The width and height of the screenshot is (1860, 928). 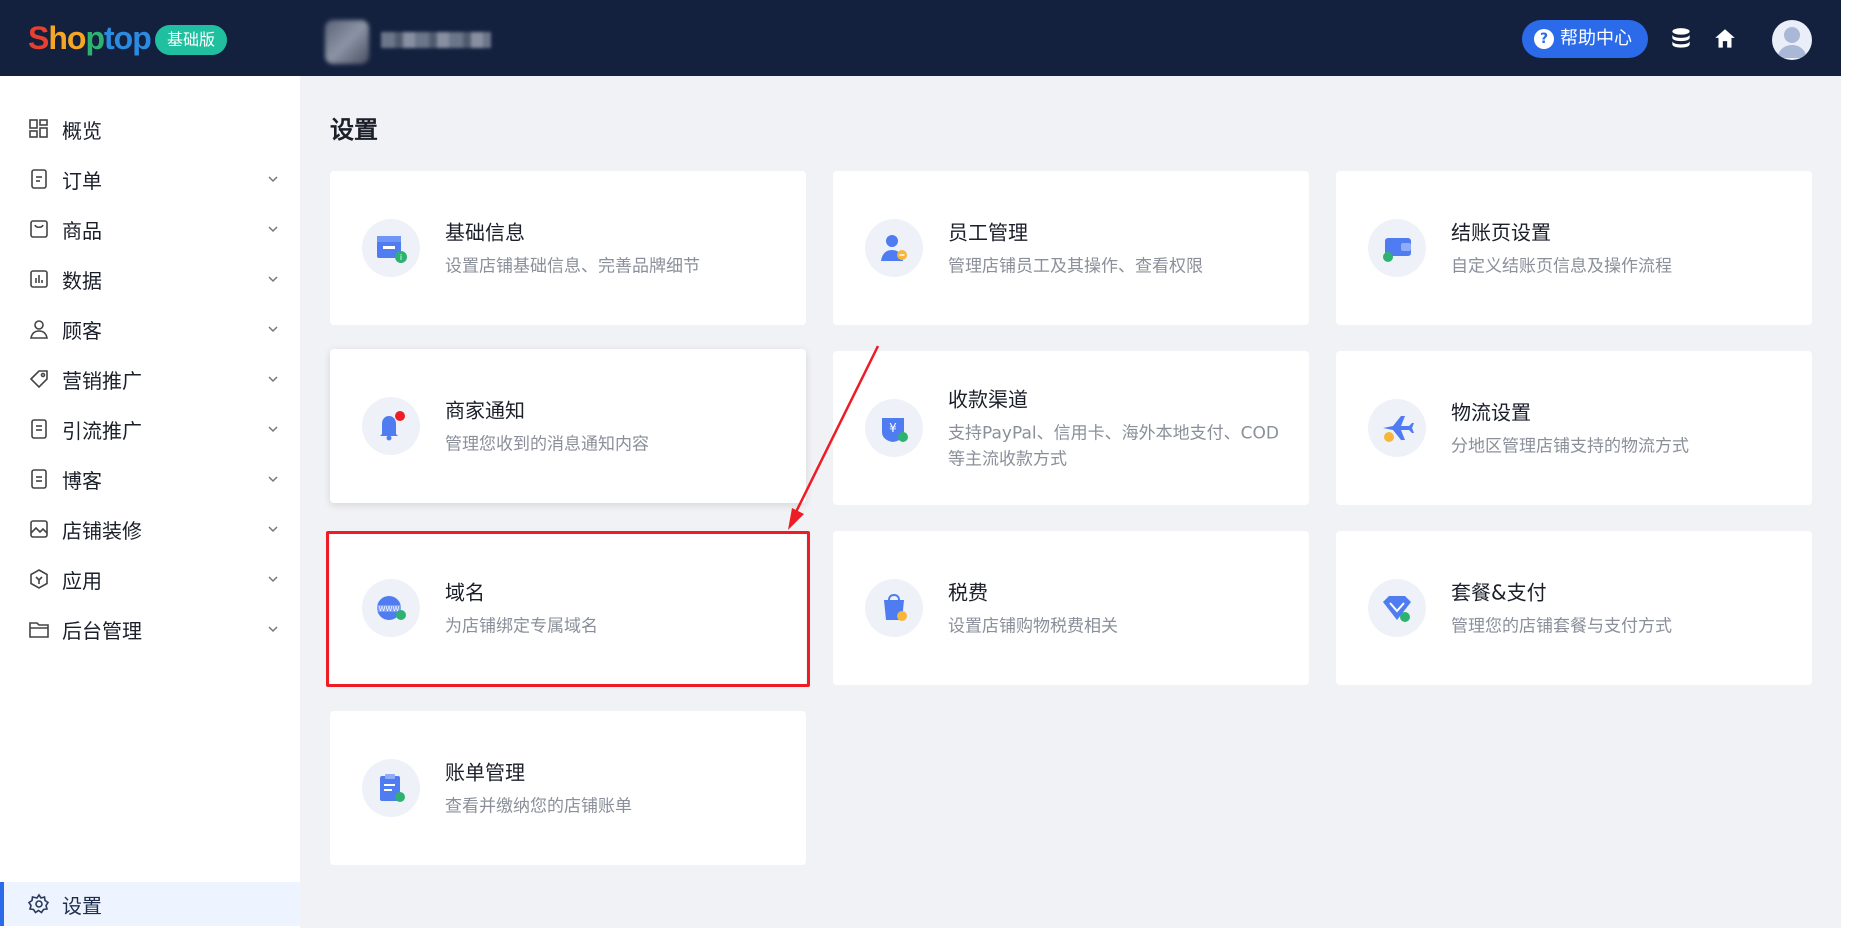 I want to click on sidebar-item-label: 后台管理, so click(x=102, y=630).